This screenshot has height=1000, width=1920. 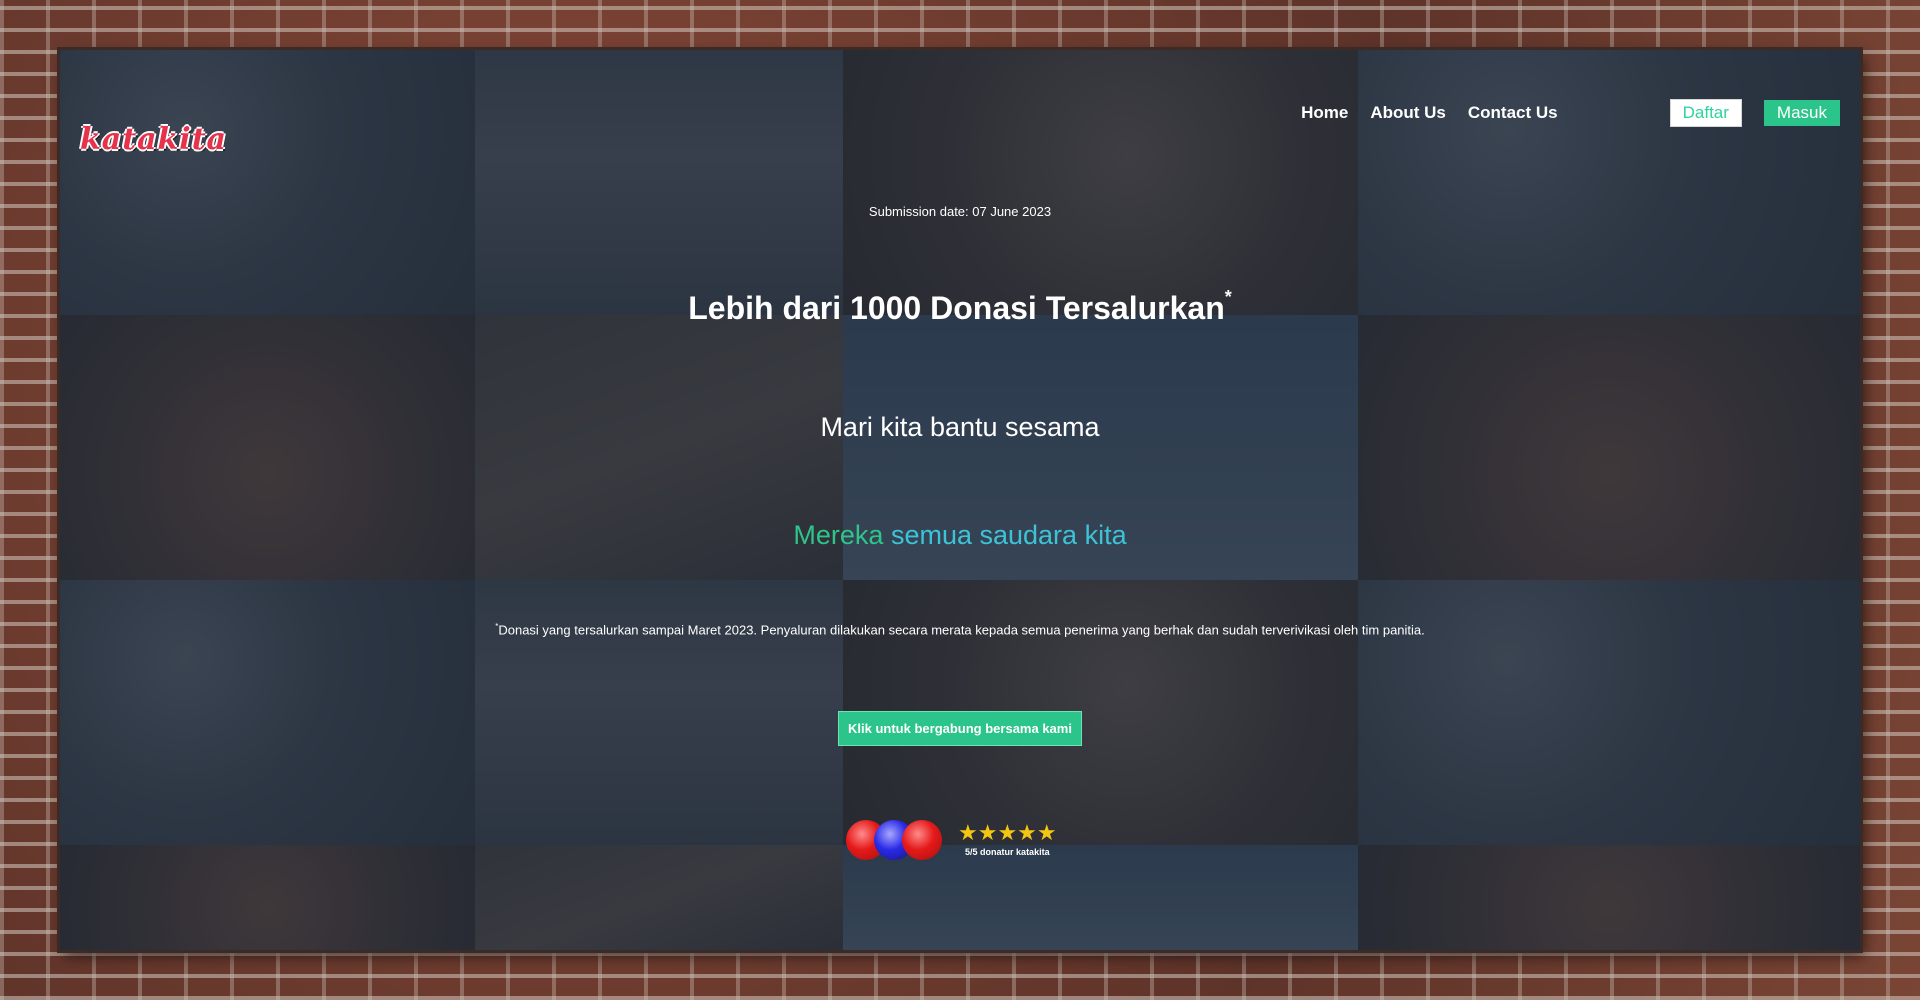 I want to click on submission-date: Submission date: 07 June 2023, so click(x=960, y=211).